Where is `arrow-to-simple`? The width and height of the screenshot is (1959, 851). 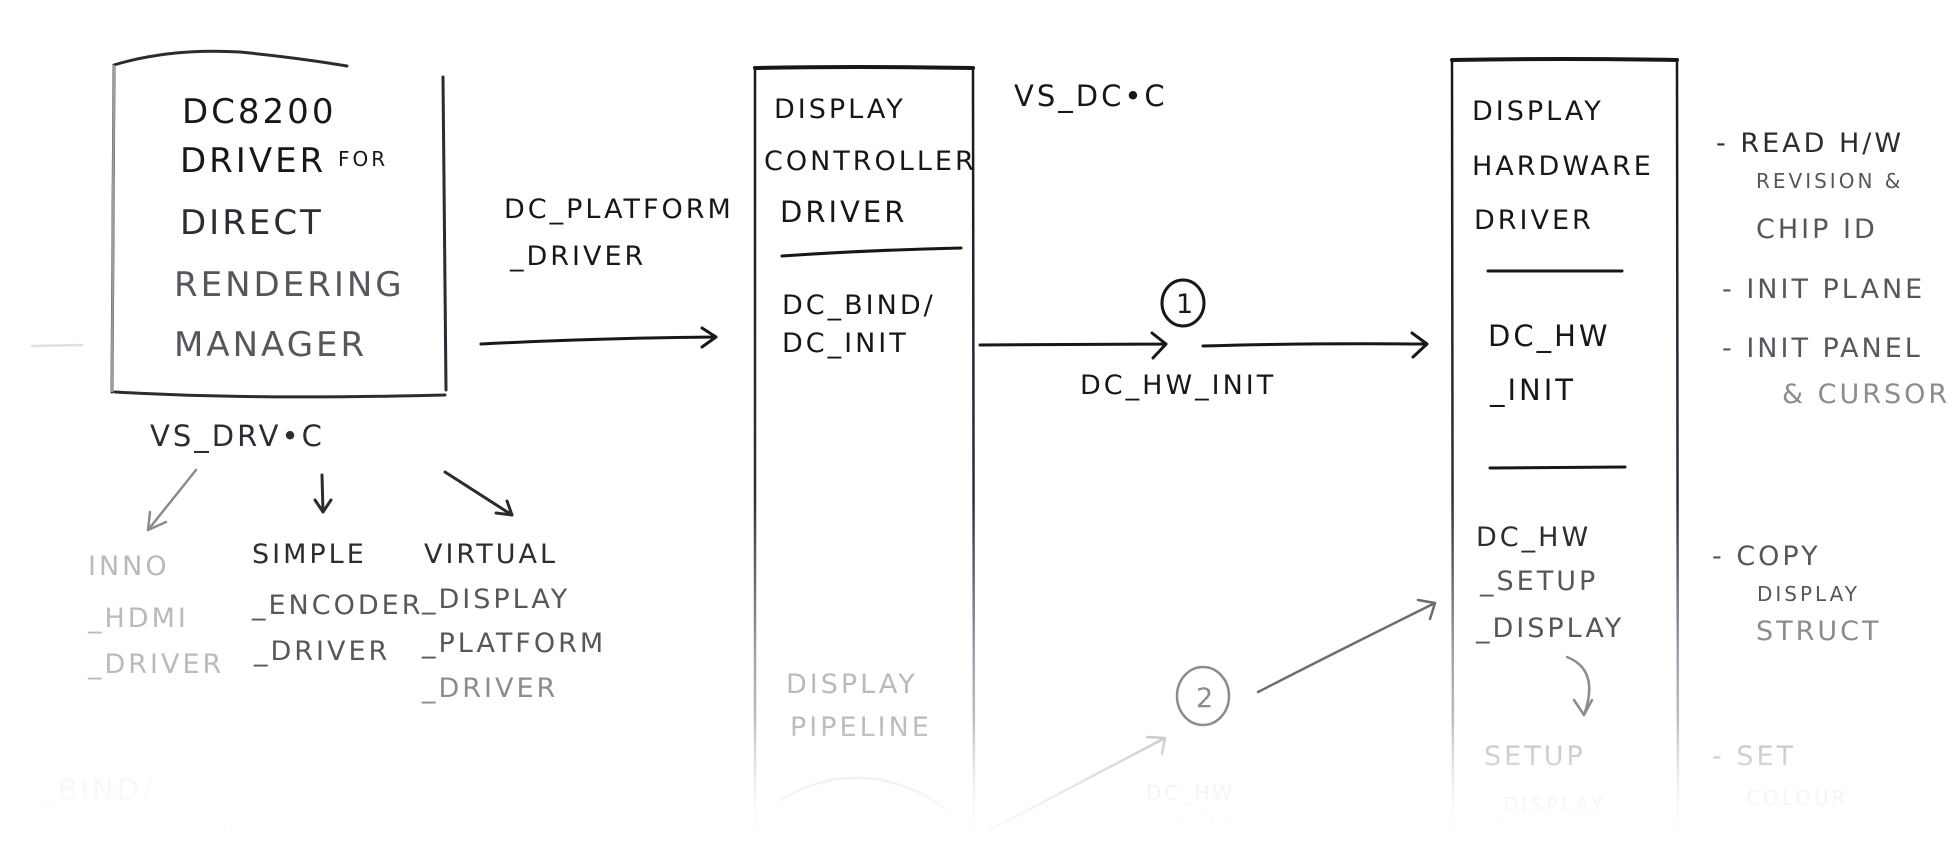
arrow-to-simple is located at coordinates (323, 493).